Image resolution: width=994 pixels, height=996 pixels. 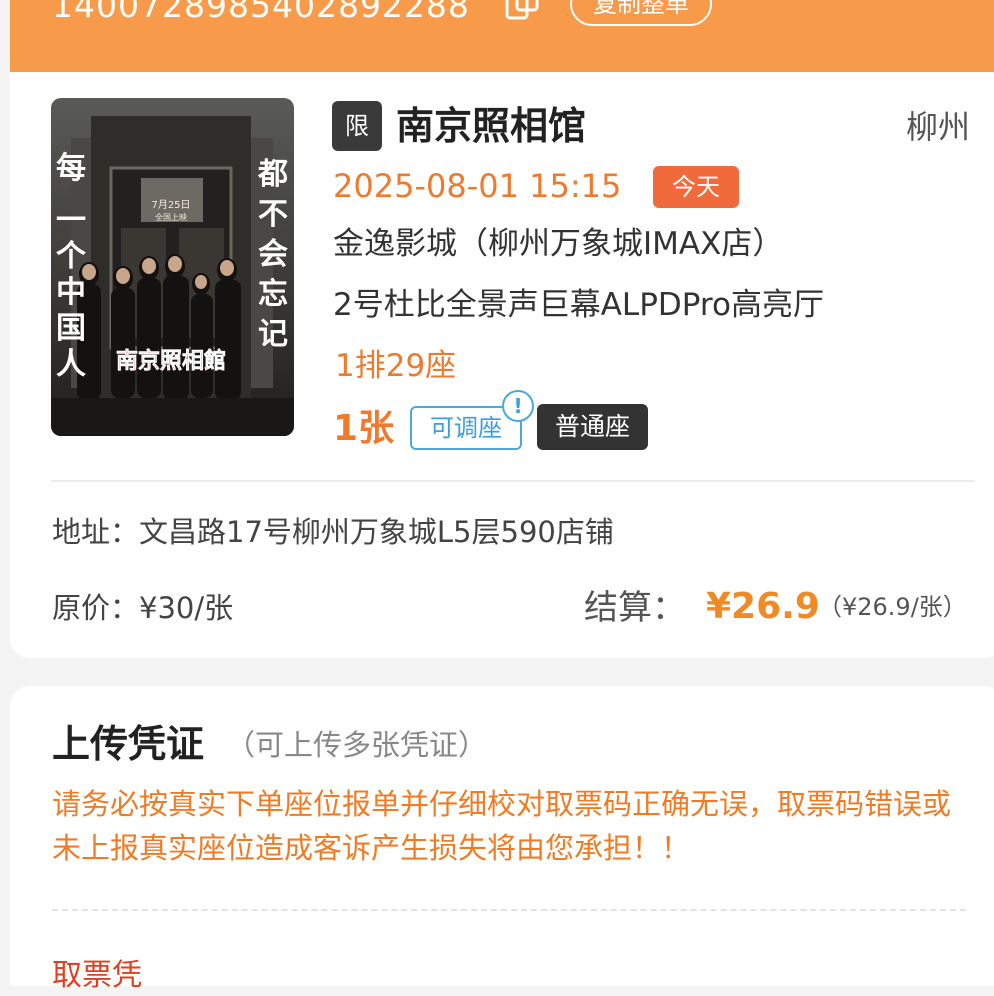 I want to click on svg-text: 忘, so click(x=273, y=294).